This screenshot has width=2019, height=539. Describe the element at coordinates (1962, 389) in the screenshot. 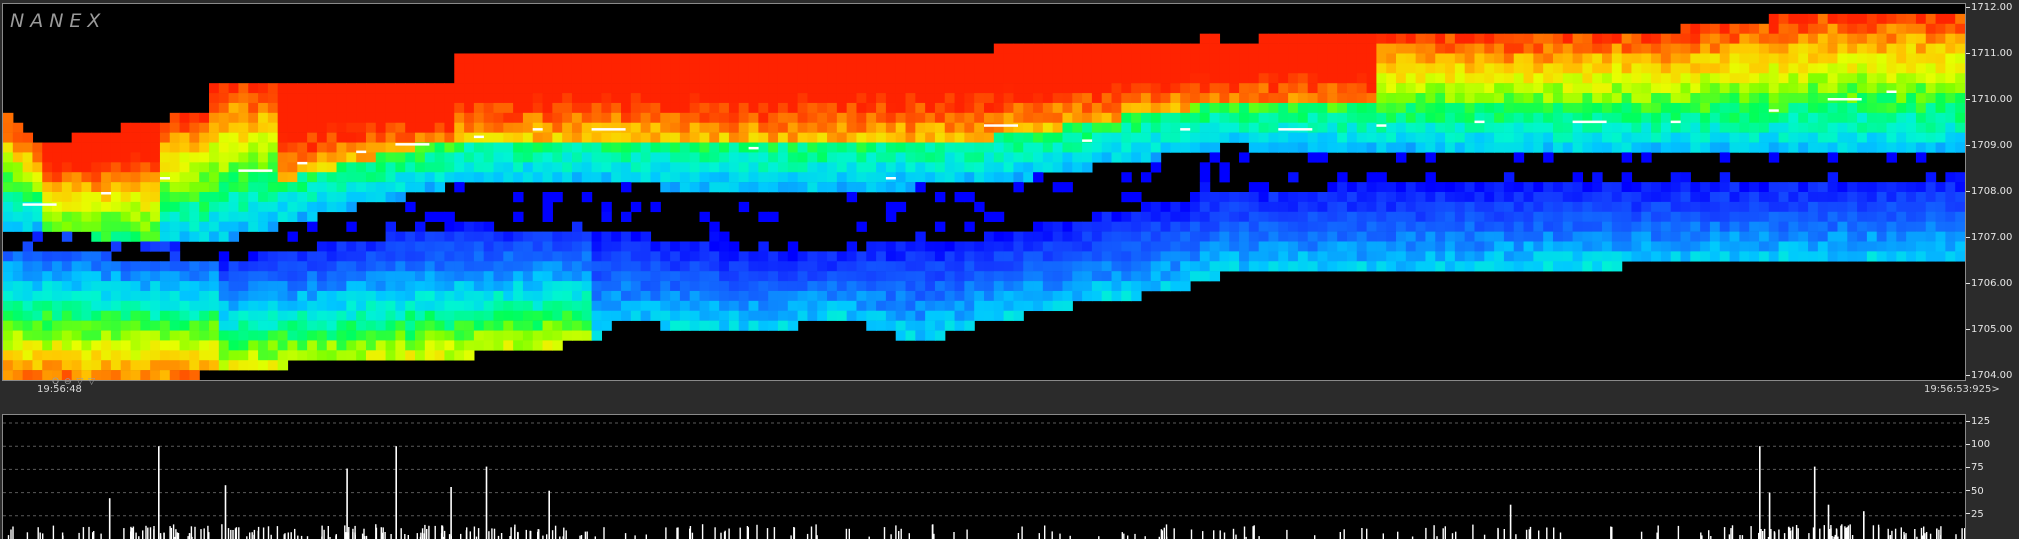

I see `time-axis-end: 19:56:53:925>` at that location.